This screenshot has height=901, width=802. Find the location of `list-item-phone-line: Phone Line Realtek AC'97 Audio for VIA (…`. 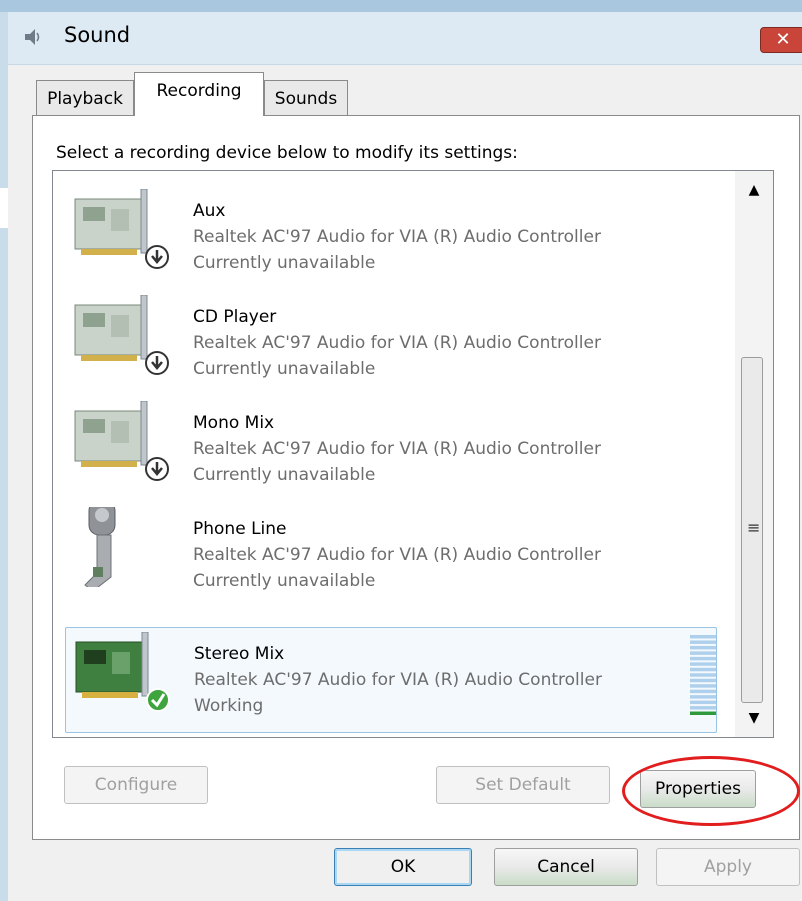

list-item-phone-line: Phone Line Realtek AC'97 Audio for VIA (… is located at coordinates (391, 546).